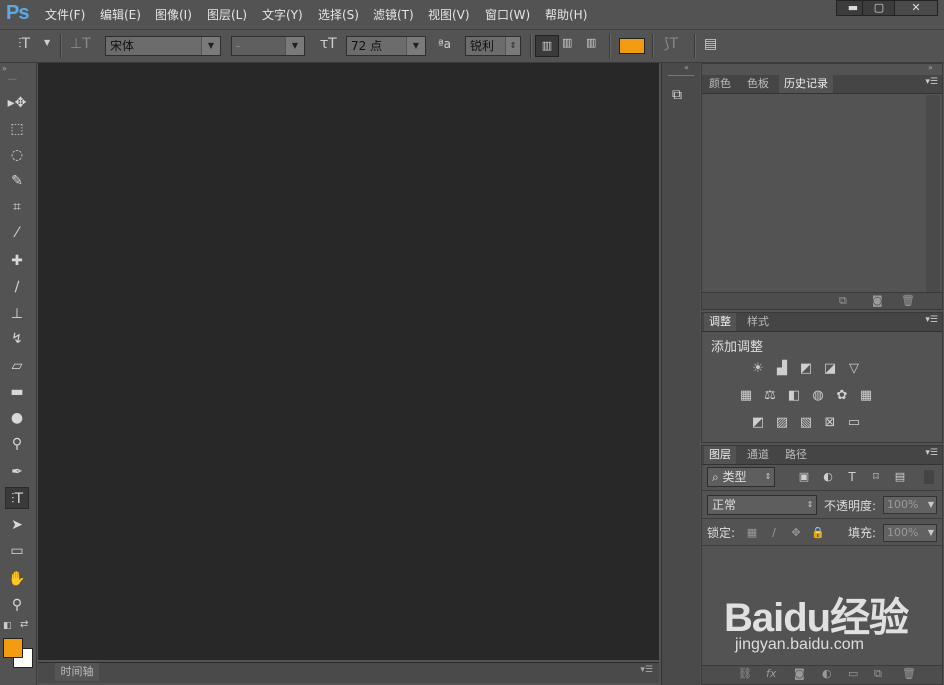  I want to click on exposure-icon: ◪, so click(830, 369).